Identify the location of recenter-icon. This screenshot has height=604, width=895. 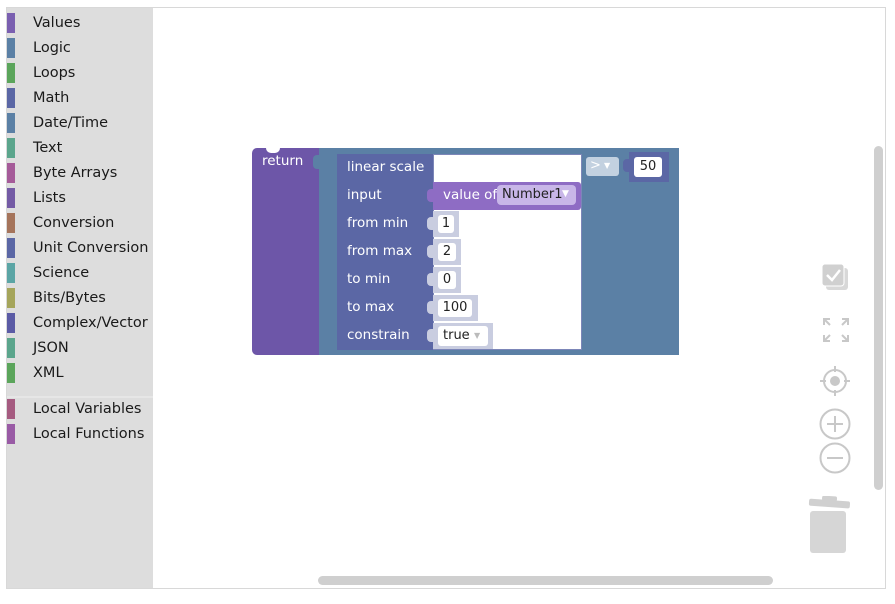
(835, 381).